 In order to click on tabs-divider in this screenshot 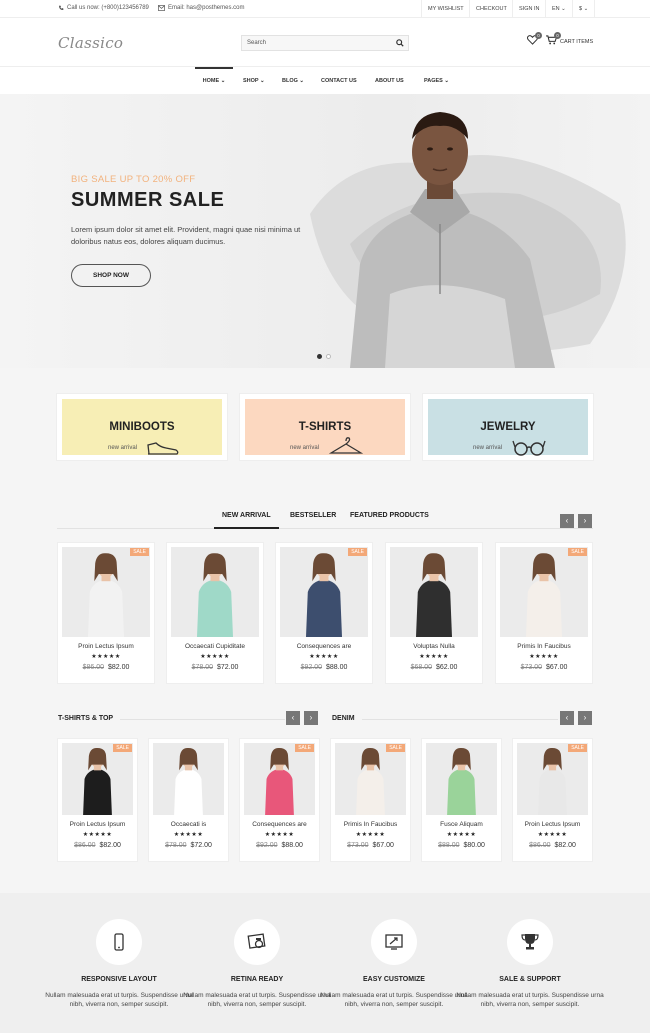, I will do `click(325, 528)`.